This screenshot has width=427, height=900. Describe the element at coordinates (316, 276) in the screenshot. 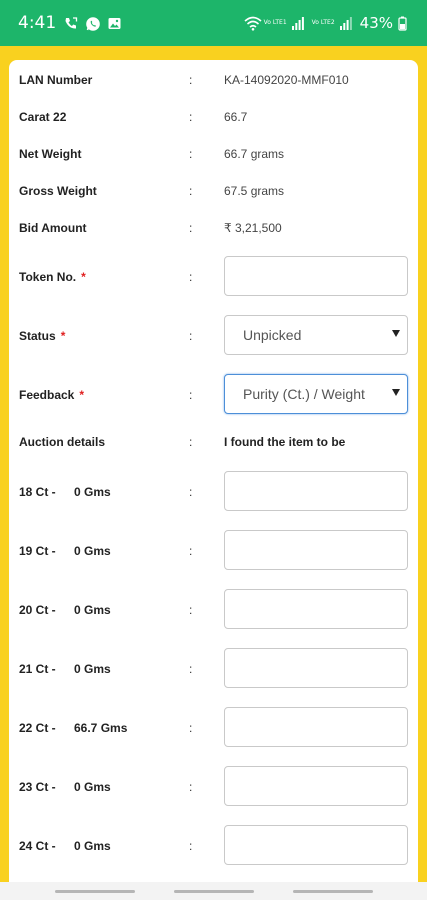

I see `token-input` at that location.